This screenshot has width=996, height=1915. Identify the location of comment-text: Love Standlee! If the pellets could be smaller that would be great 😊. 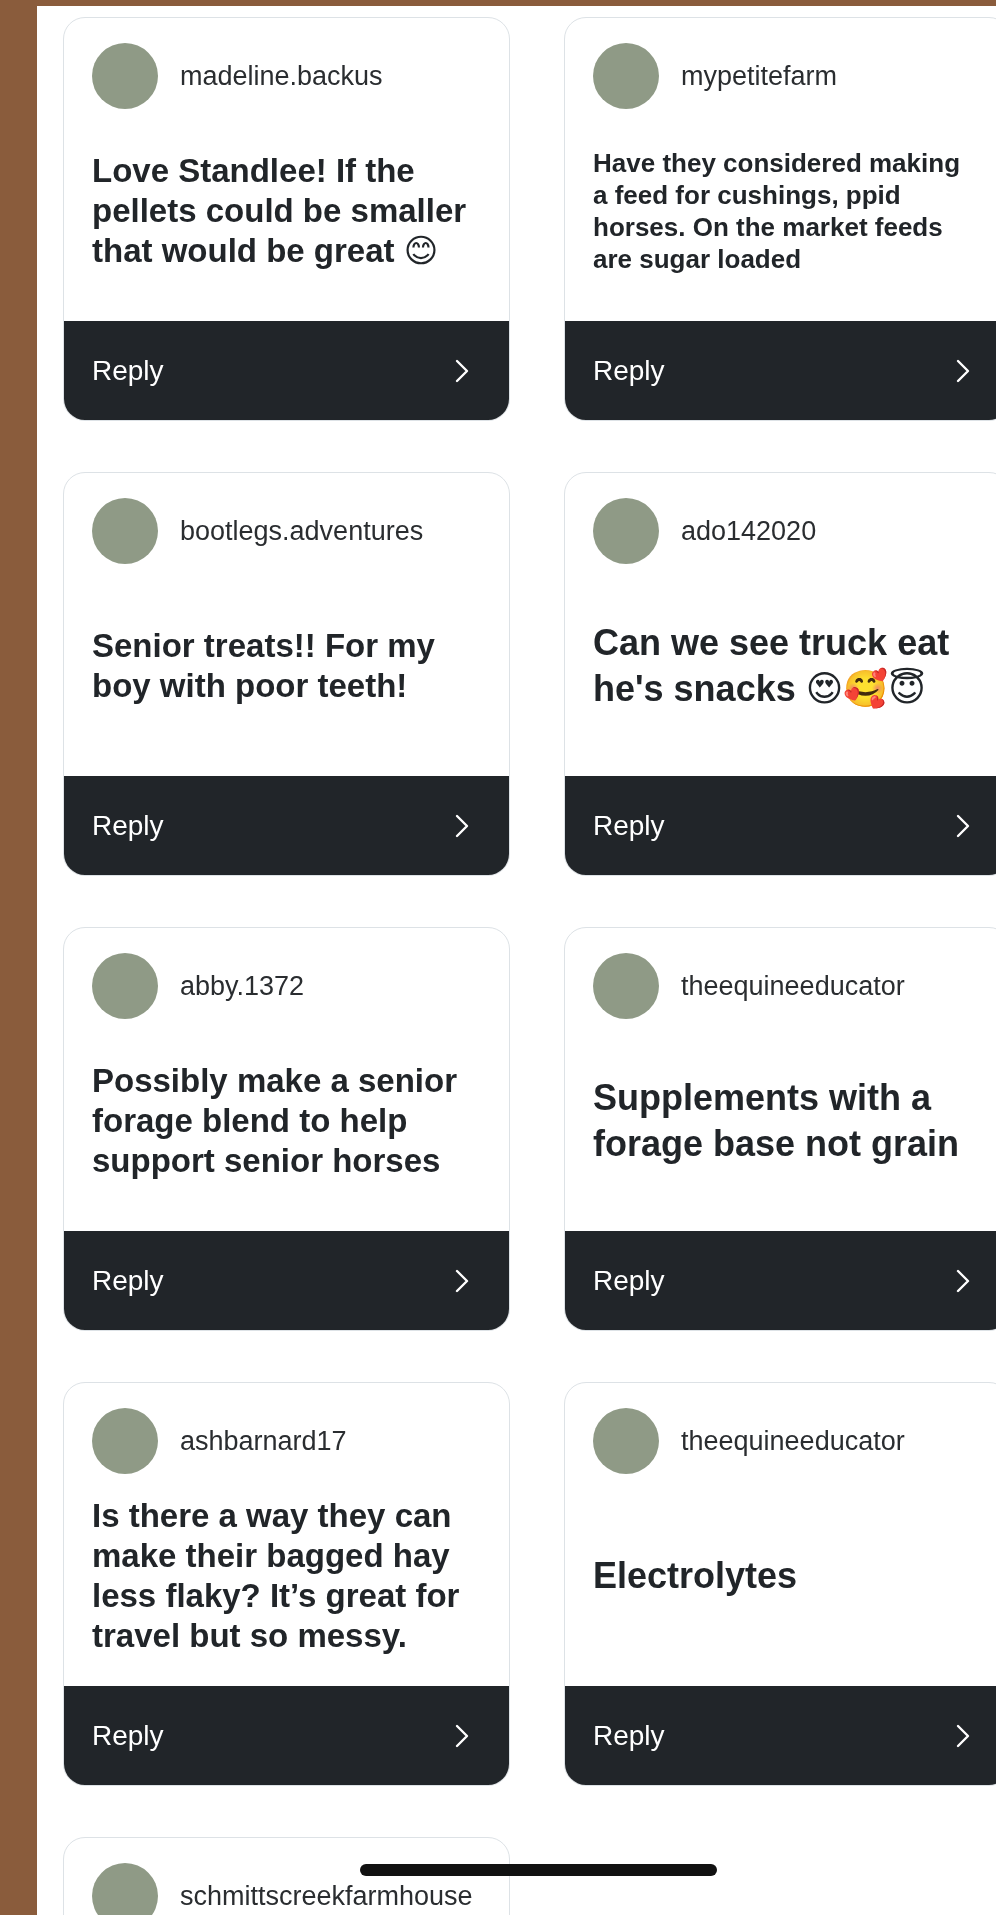
(280, 211).